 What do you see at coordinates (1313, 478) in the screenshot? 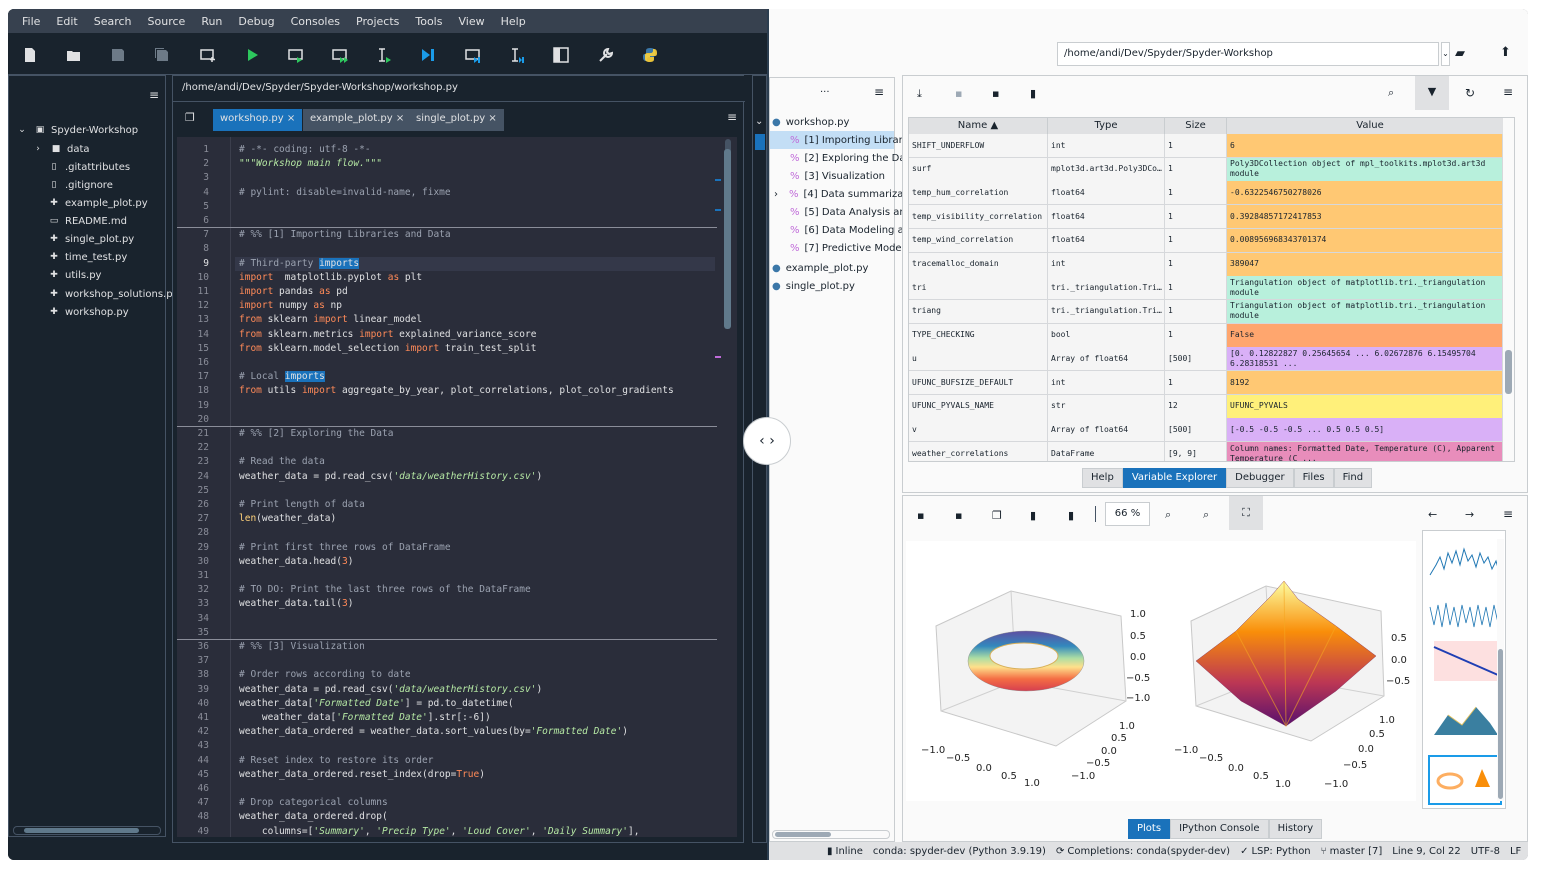
I see `tab-files: Files` at bounding box center [1313, 478].